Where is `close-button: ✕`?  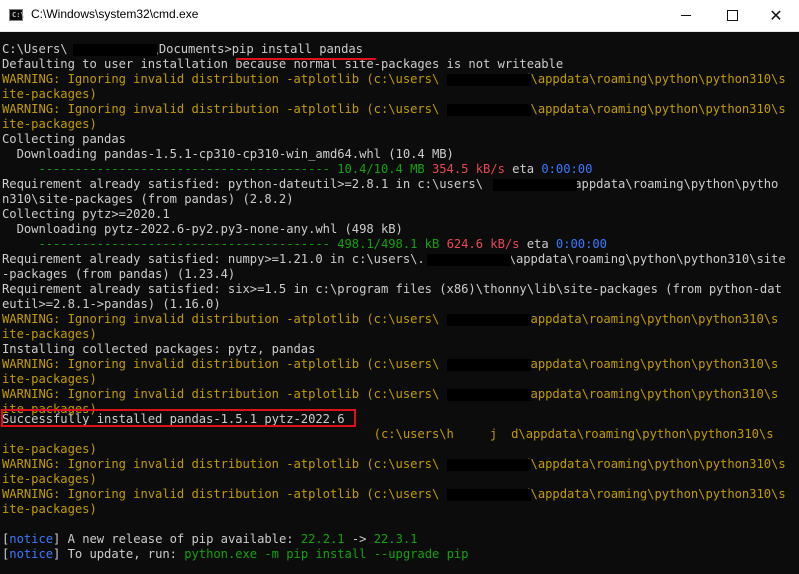 close-button: ✕ is located at coordinates (776, 15).